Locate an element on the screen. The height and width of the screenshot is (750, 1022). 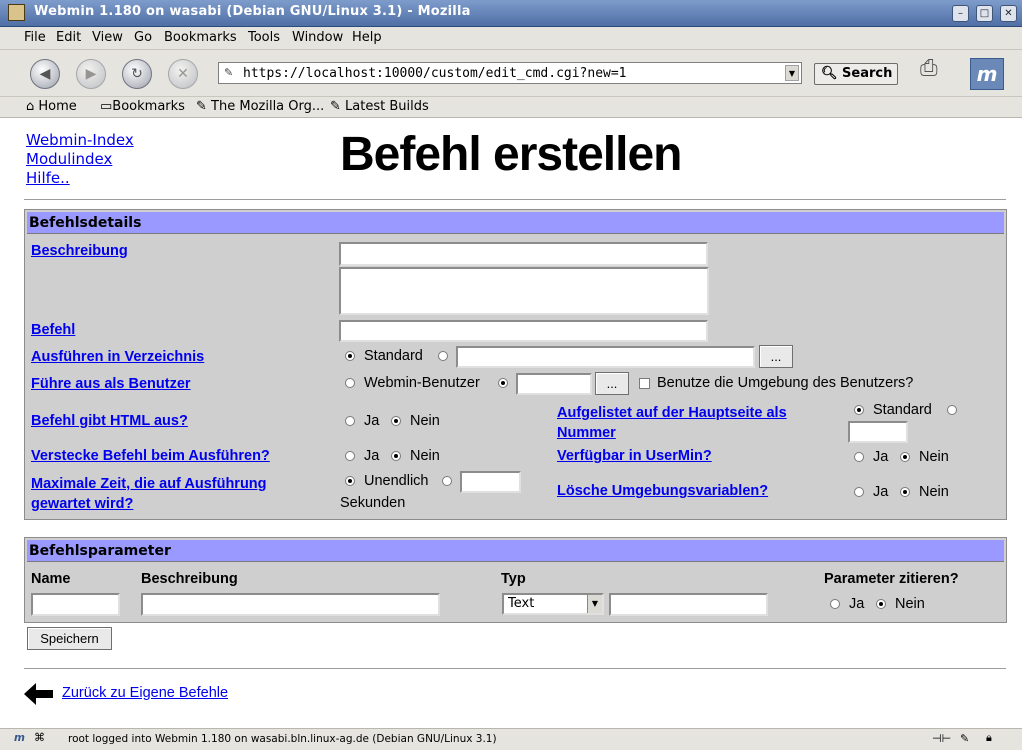
beschreibung-textarea is located at coordinates (524, 291).